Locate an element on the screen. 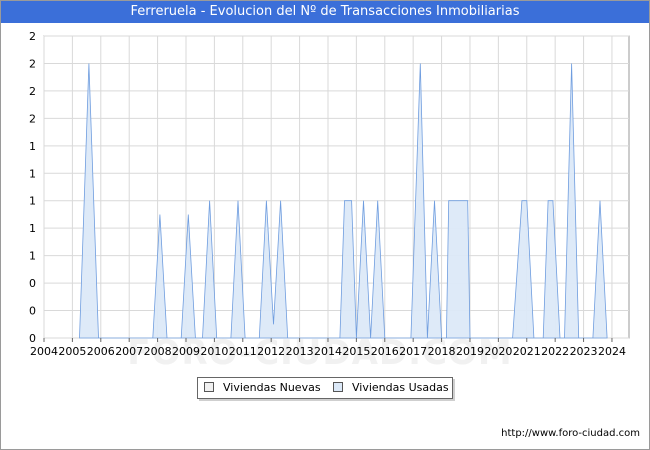 The width and height of the screenshot is (650, 450). x-tick-label: 2015 is located at coordinates (356, 351).